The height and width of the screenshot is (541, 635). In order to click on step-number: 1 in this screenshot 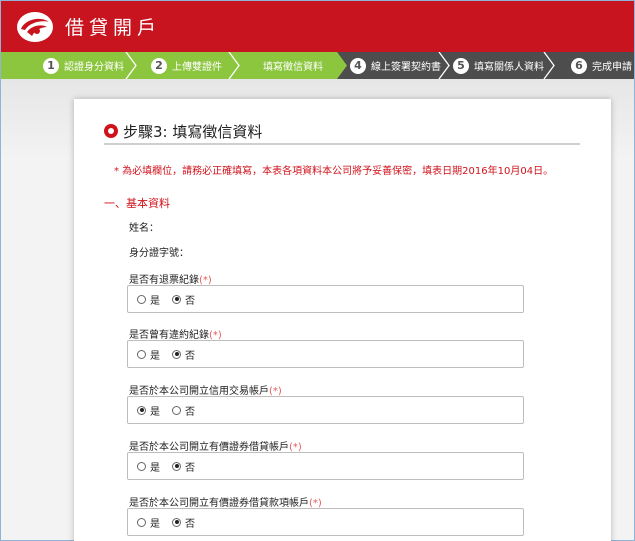, I will do `click(51, 65)`.